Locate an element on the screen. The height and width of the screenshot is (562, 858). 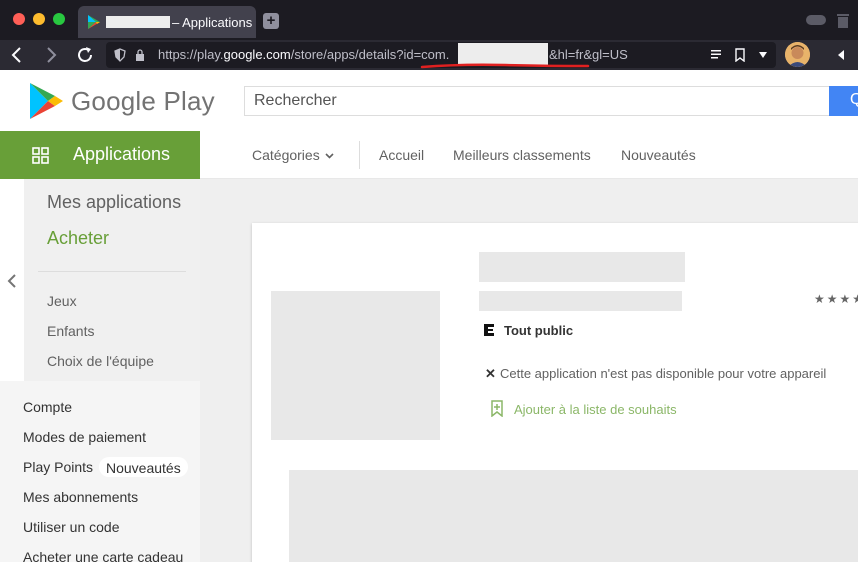
categories-dropdown: Catégories is located at coordinates (293, 155).